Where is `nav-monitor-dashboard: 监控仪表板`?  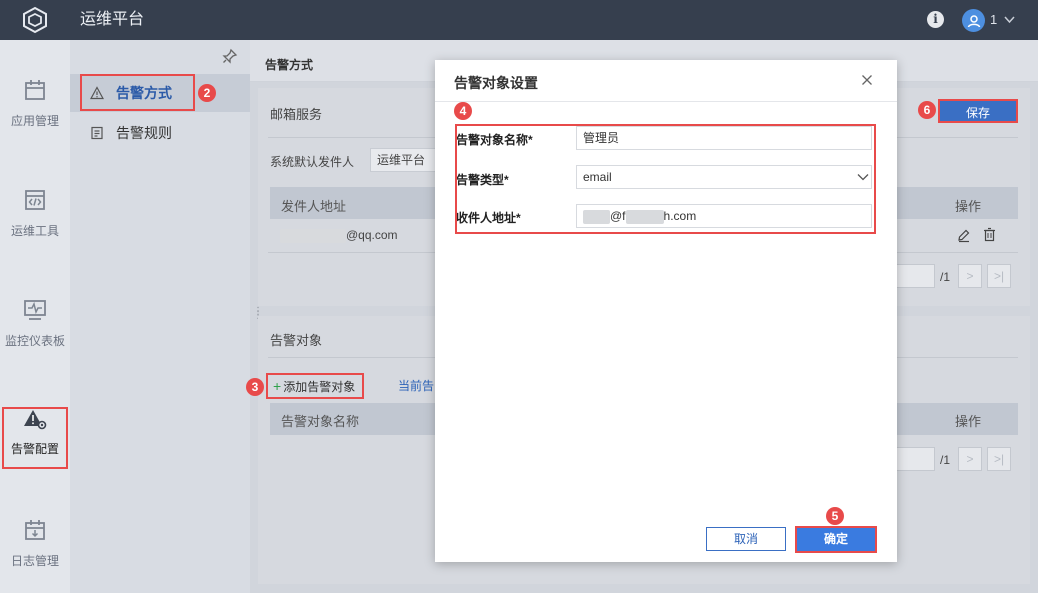 nav-monitor-dashboard: 监控仪表板 is located at coordinates (35, 333).